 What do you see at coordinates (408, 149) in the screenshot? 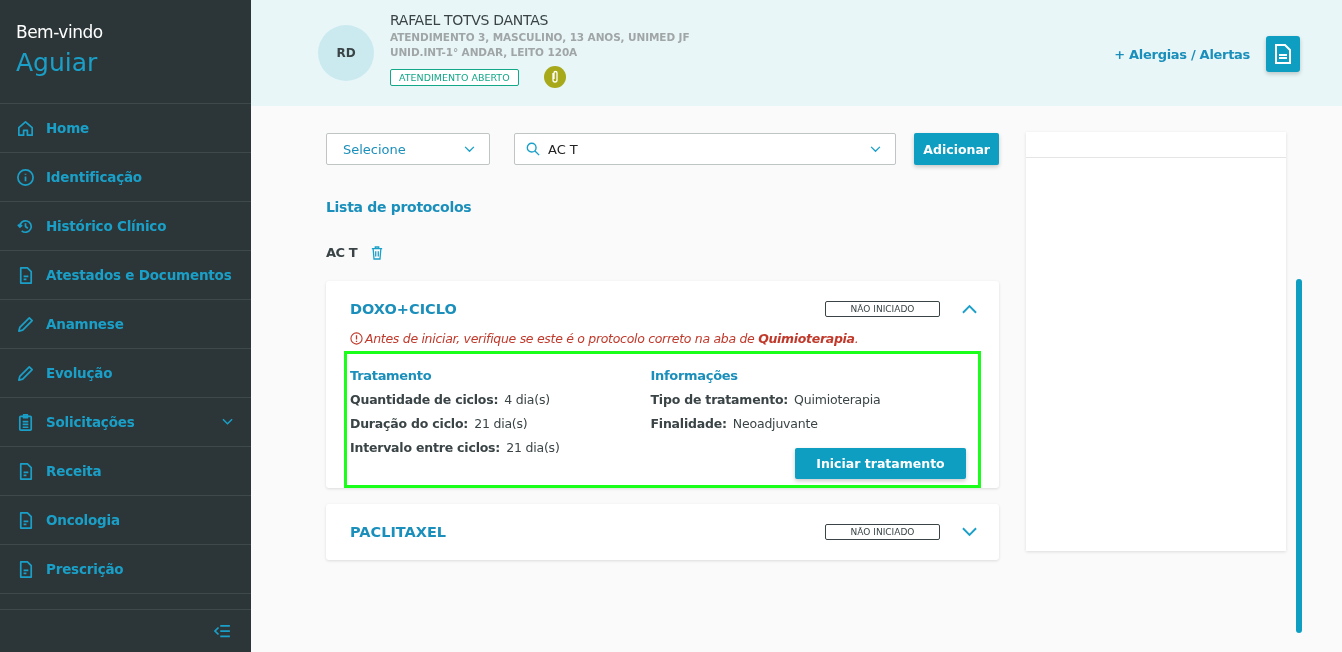
I see `type-select: Selecione` at bounding box center [408, 149].